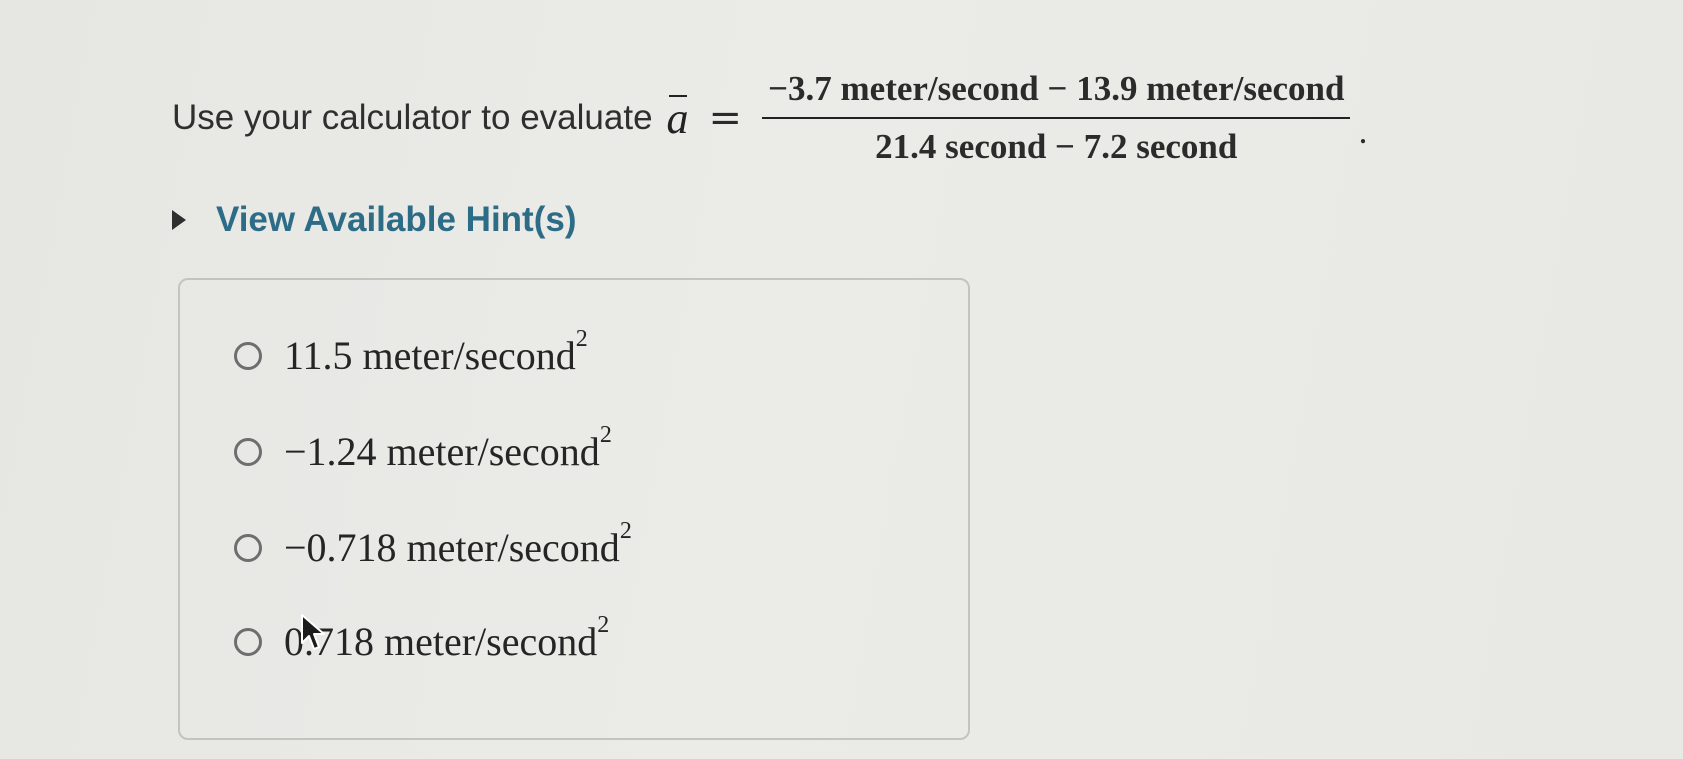 The width and height of the screenshot is (1683, 759). I want to click on option-text: 0.718 meter/second2, so click(446, 638).